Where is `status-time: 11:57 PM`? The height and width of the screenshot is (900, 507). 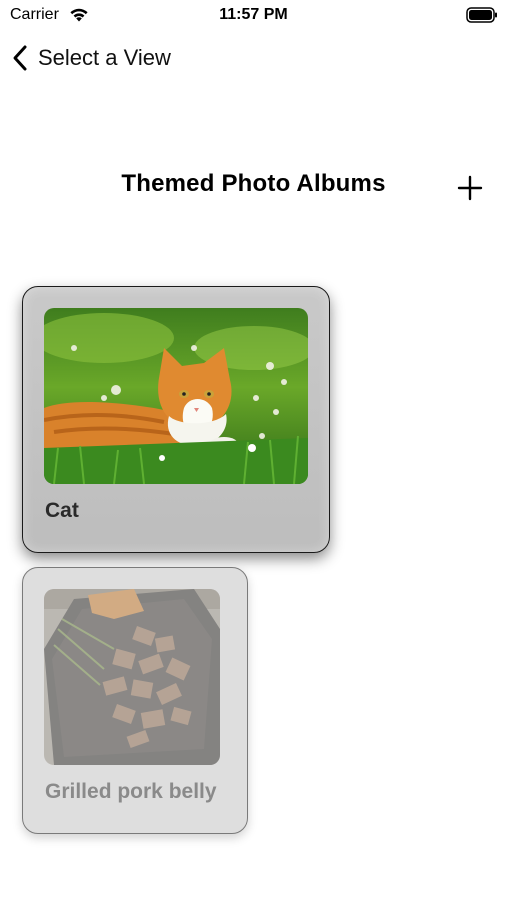
status-time: 11:57 PM is located at coordinates (253, 14).